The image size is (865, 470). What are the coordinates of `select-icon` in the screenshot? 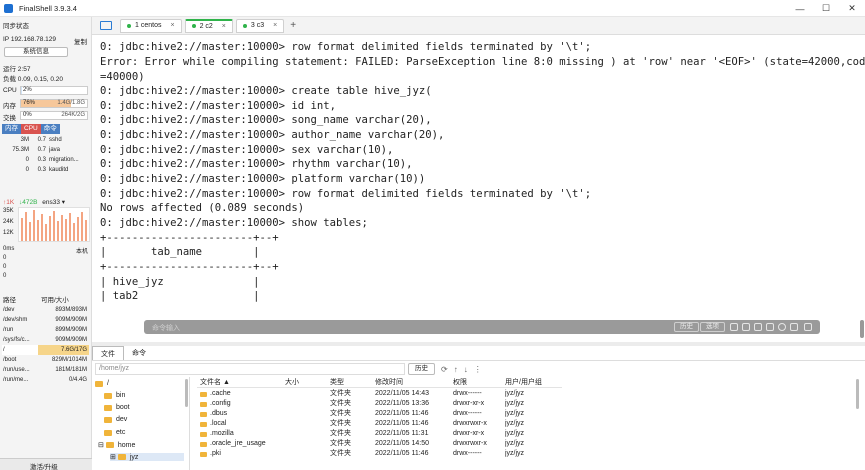 It's located at (758, 327).